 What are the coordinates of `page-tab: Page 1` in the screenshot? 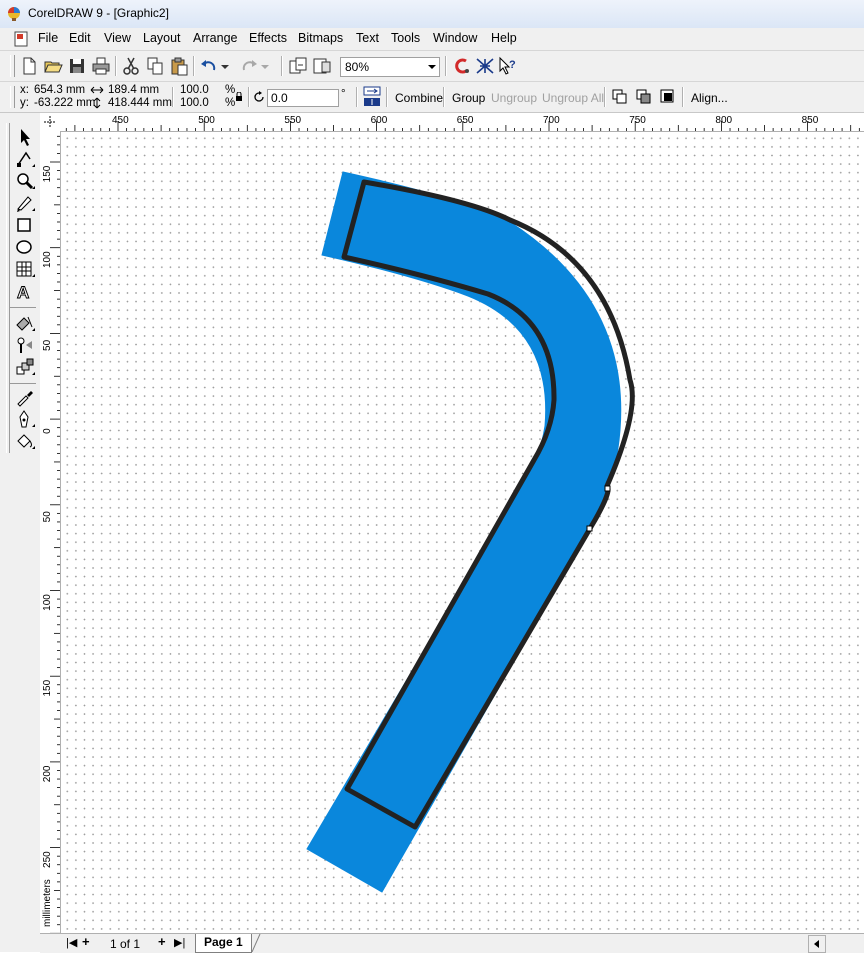 It's located at (223, 943).